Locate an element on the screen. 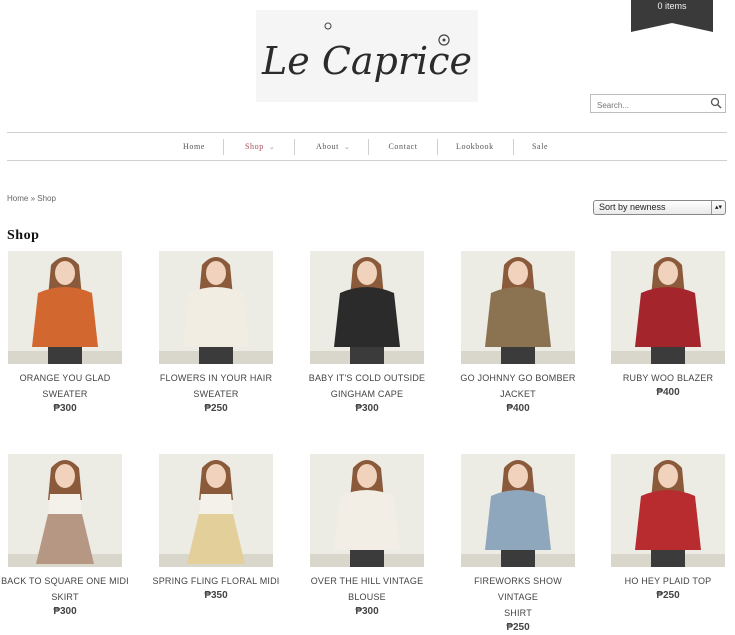 This screenshot has height=635, width=735. search-icon is located at coordinates (716, 103).